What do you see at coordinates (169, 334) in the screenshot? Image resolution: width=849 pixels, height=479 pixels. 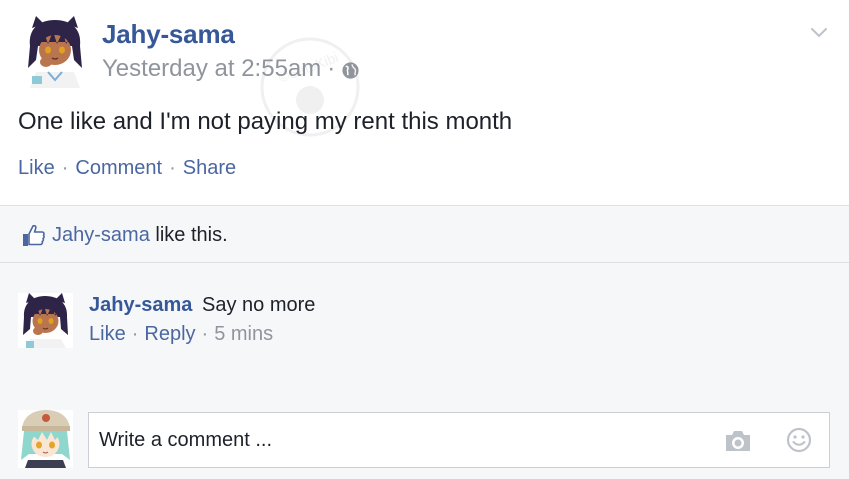 I see `comment-reply-button: Reply` at bounding box center [169, 334].